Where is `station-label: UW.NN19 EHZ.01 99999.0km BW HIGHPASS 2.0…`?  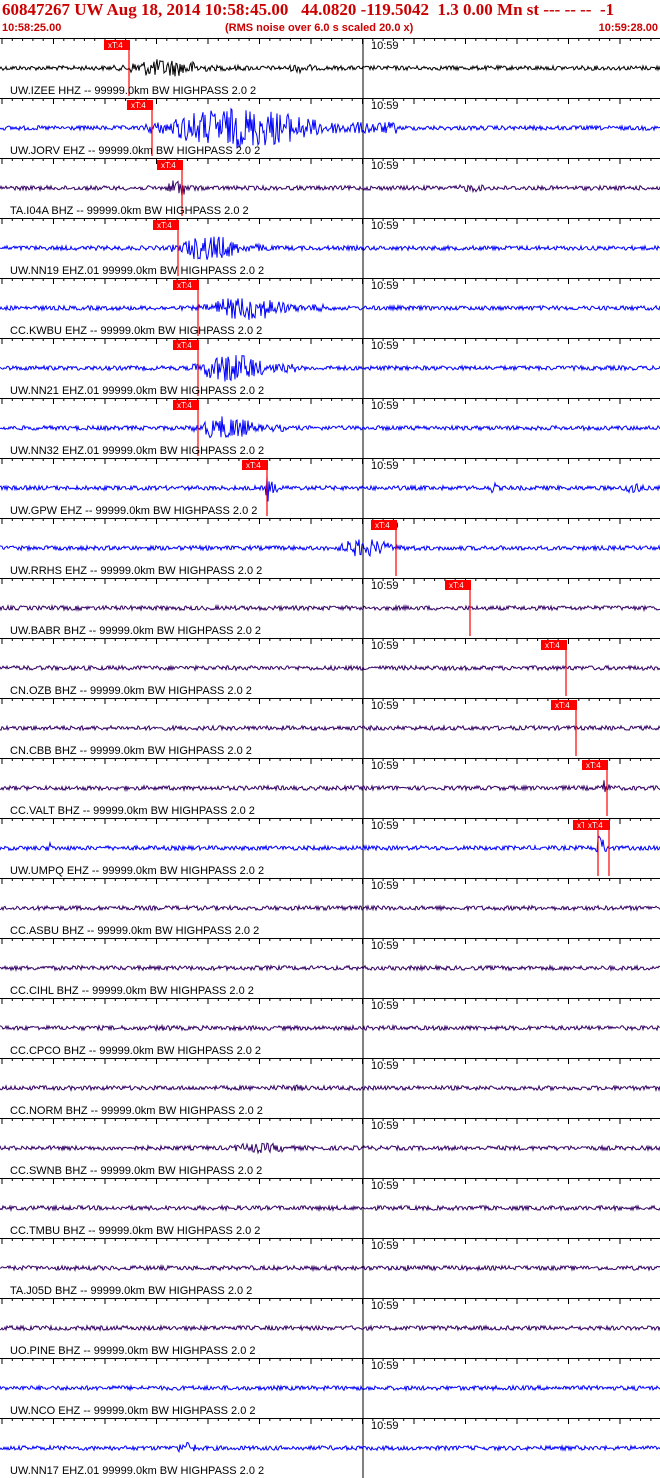 station-label: UW.NN19 EHZ.01 99999.0km BW HIGHPASS 2.0… is located at coordinates (137, 271).